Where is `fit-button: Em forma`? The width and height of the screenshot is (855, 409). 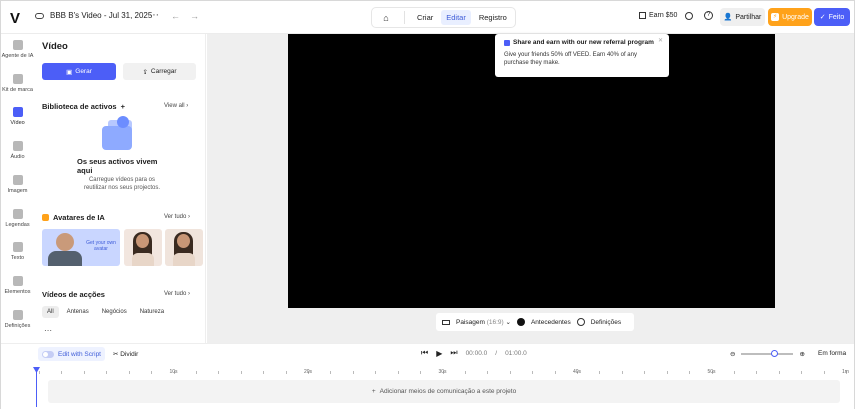
fit-button: Em forma is located at coordinates (832, 353).